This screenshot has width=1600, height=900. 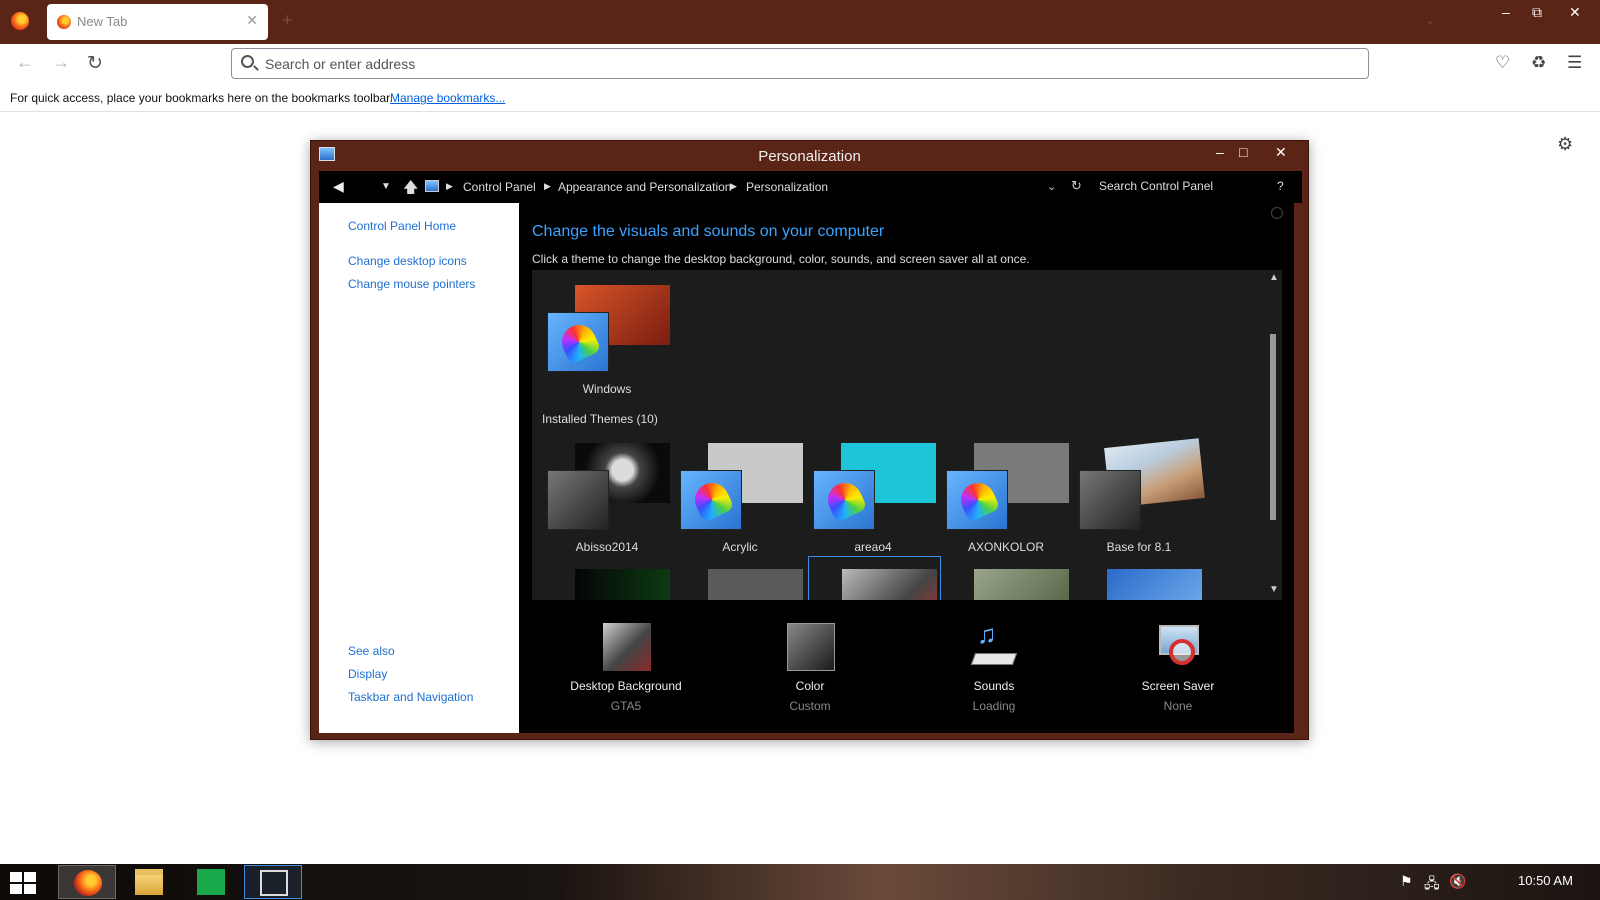 I want to click on new-tab-button: +, so click(x=287, y=20).